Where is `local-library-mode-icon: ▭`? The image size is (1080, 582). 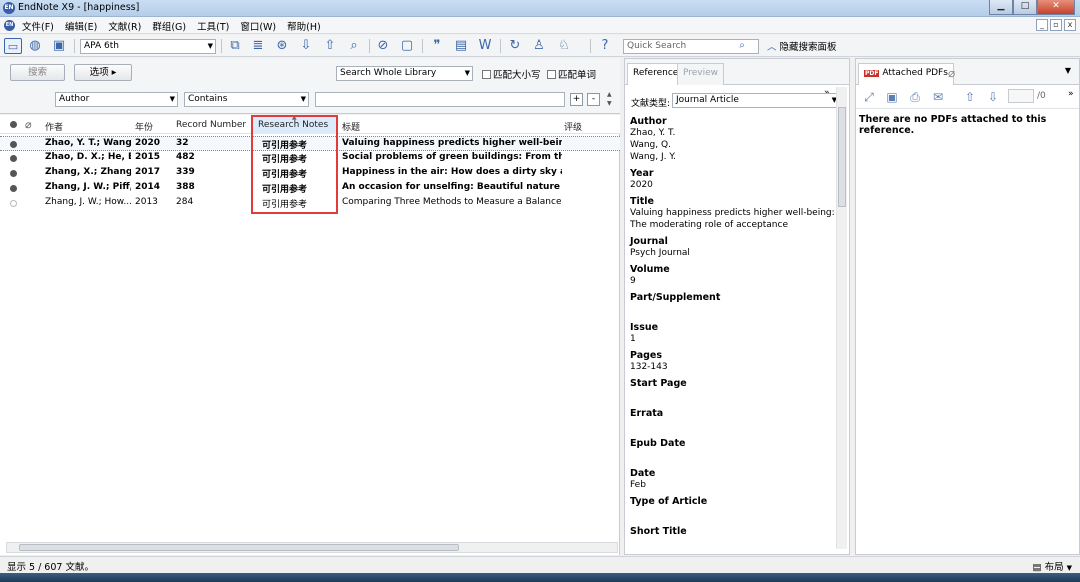
local-library-mode-icon: ▭ is located at coordinates (13, 46).